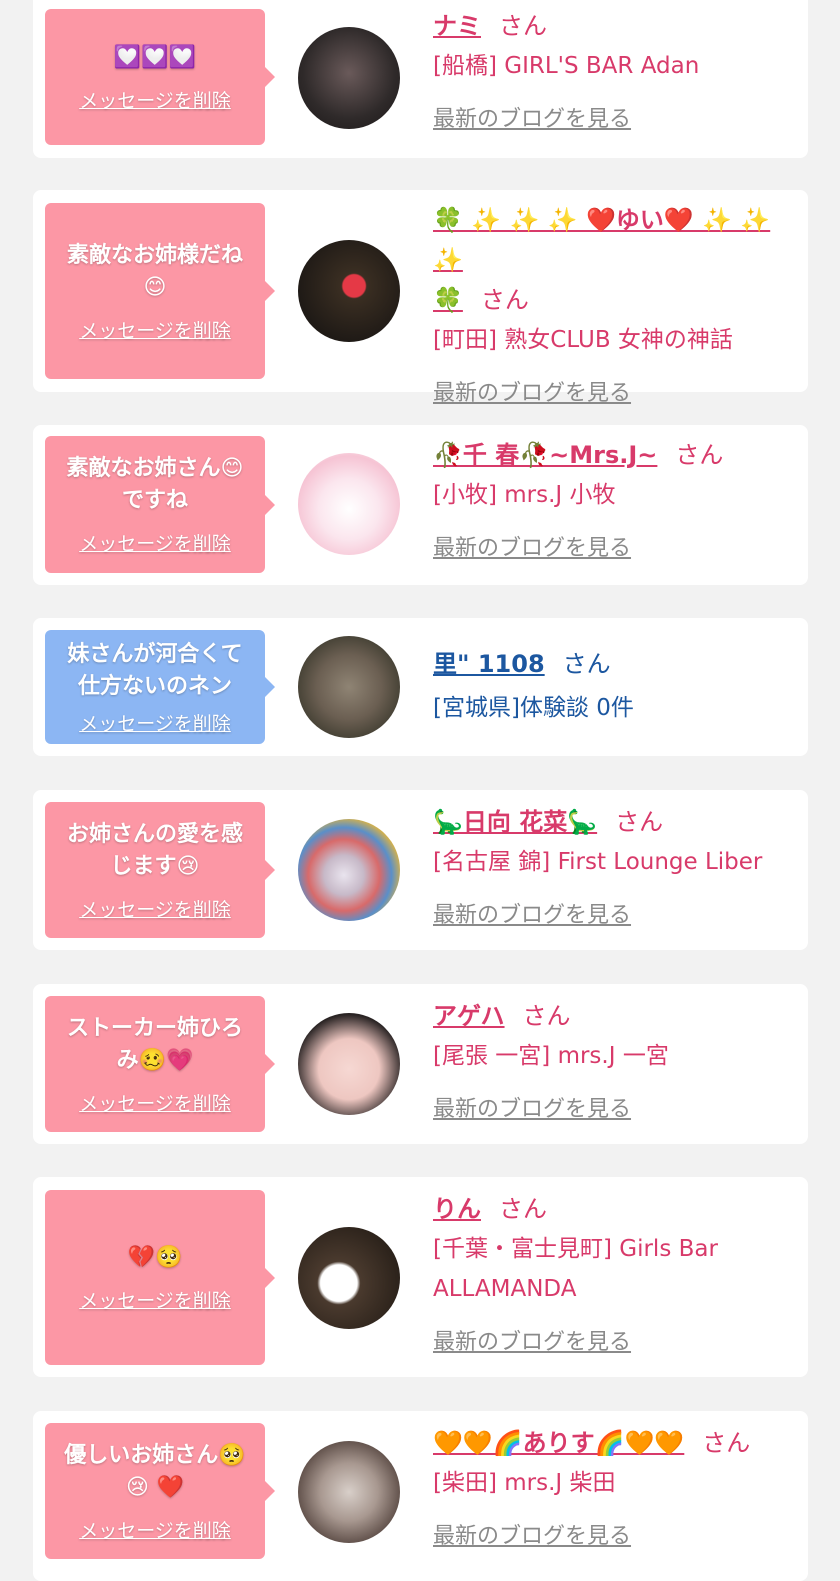 This screenshot has width=840, height=1581. I want to click on message-text: 素敵なお姉様だね, so click(154, 255).